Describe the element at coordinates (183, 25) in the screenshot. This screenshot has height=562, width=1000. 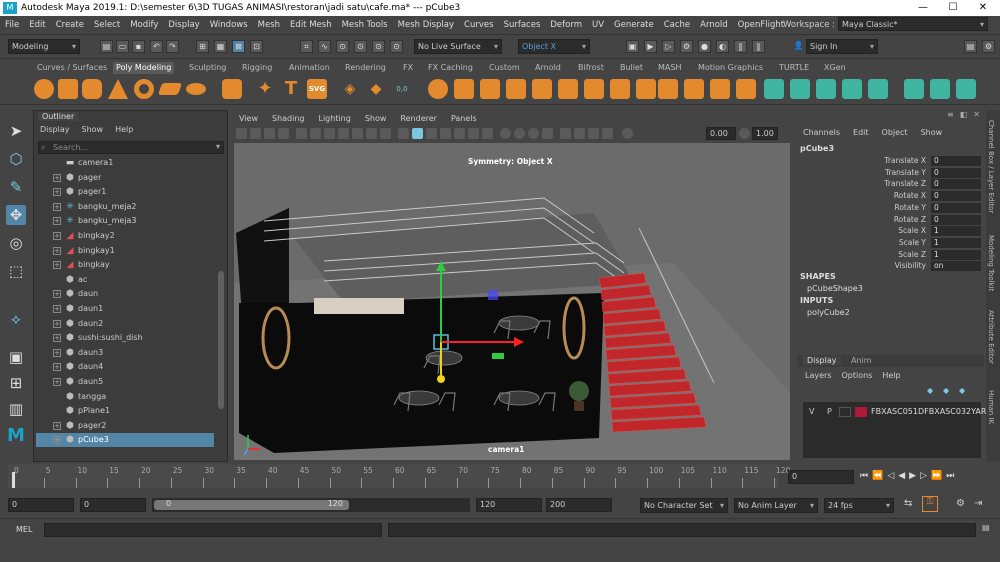
I see `menu-display: Display` at that location.